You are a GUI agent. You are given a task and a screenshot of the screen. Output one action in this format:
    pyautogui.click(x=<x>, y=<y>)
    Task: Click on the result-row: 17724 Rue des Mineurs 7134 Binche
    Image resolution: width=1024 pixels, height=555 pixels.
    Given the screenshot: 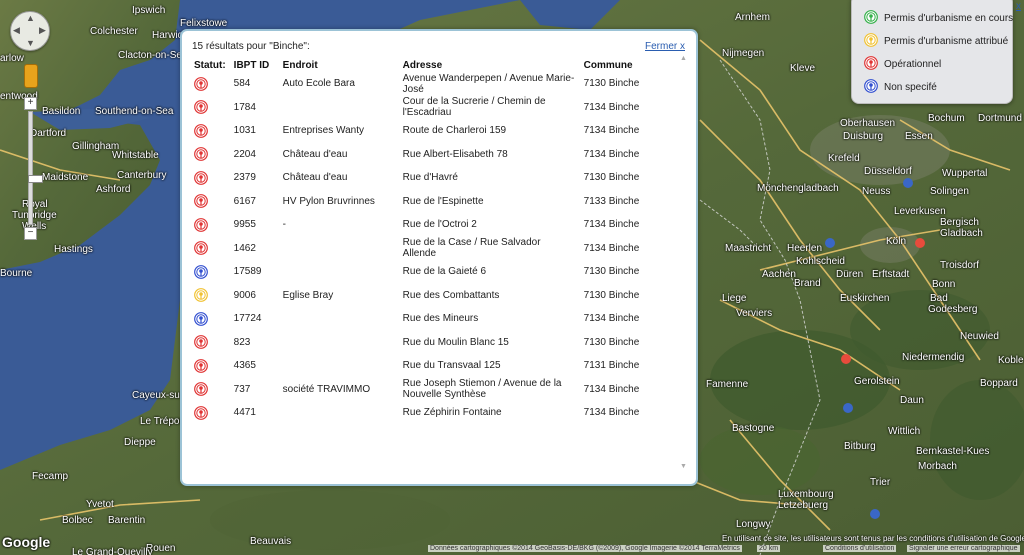 What is the action you would take?
    pyautogui.click(x=421, y=319)
    